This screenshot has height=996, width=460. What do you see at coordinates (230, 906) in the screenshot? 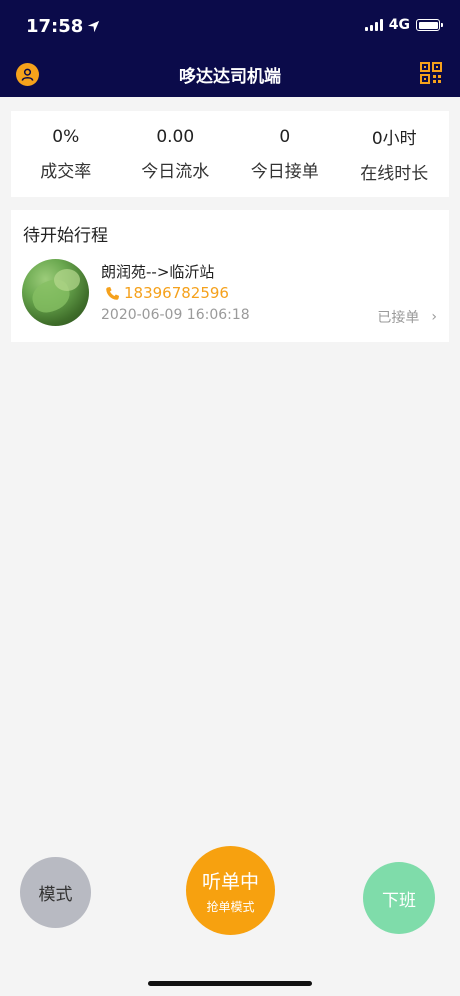
I see `listen-mode-label: 抢单模式` at bounding box center [230, 906].